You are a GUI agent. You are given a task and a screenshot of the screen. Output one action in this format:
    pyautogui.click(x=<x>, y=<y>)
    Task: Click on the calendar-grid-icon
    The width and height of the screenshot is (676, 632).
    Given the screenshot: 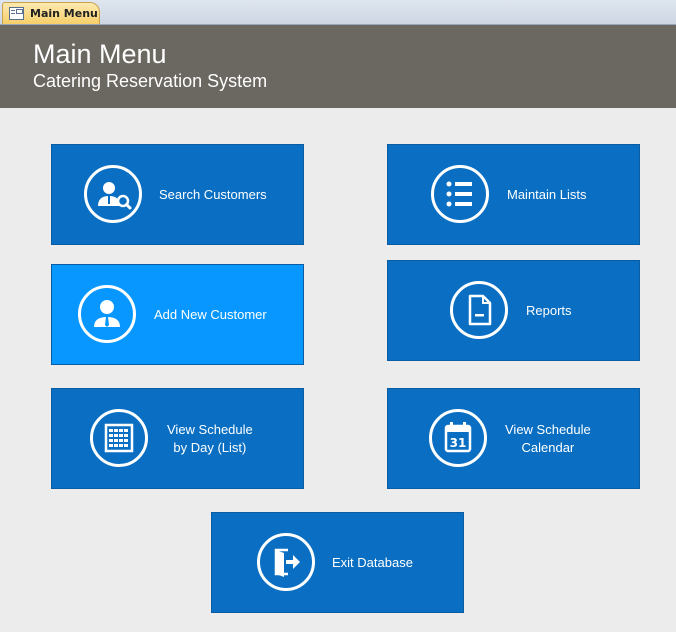 What is the action you would take?
    pyautogui.click(x=119, y=438)
    